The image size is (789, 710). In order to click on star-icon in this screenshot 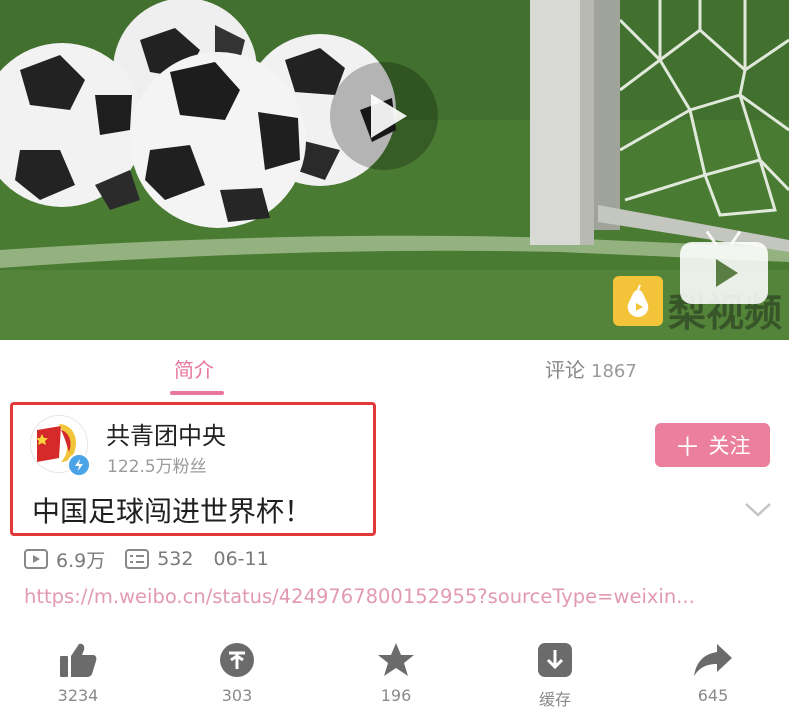, I will do `click(396, 660)`.